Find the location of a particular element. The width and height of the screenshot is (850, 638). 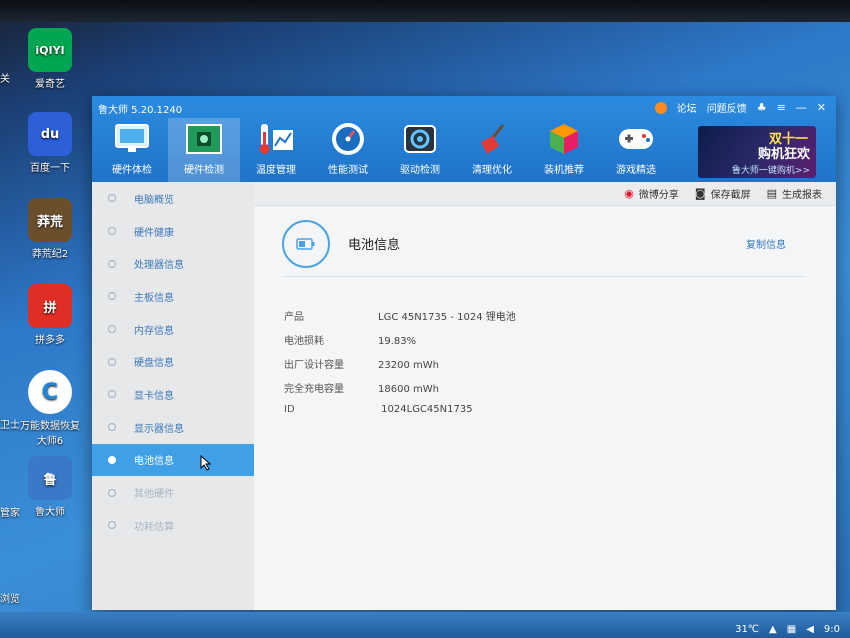

tool-performance: 性能测试 is located at coordinates (348, 150).